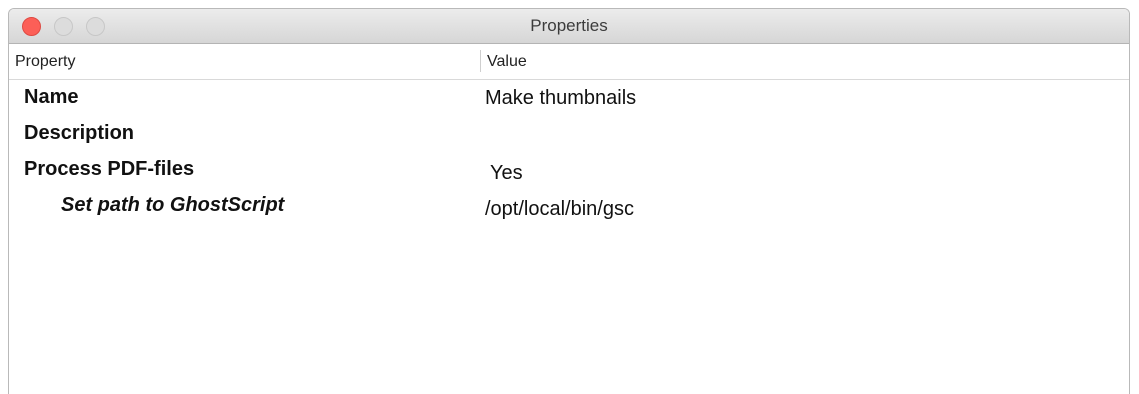 This screenshot has width=1139, height=394. I want to click on column-divider, so click(480, 61).